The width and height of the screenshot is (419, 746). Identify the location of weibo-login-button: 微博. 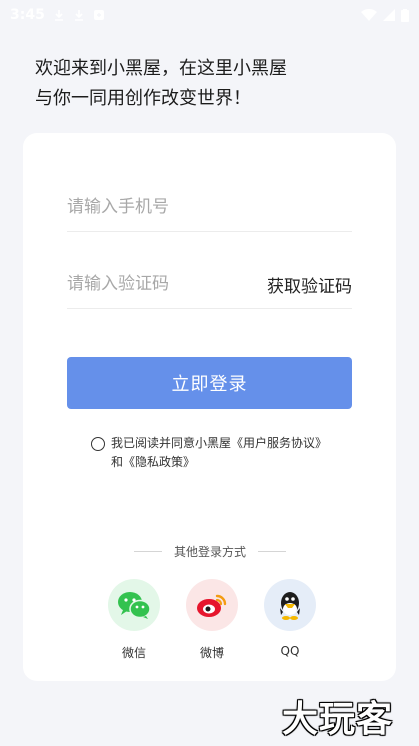
(212, 620).